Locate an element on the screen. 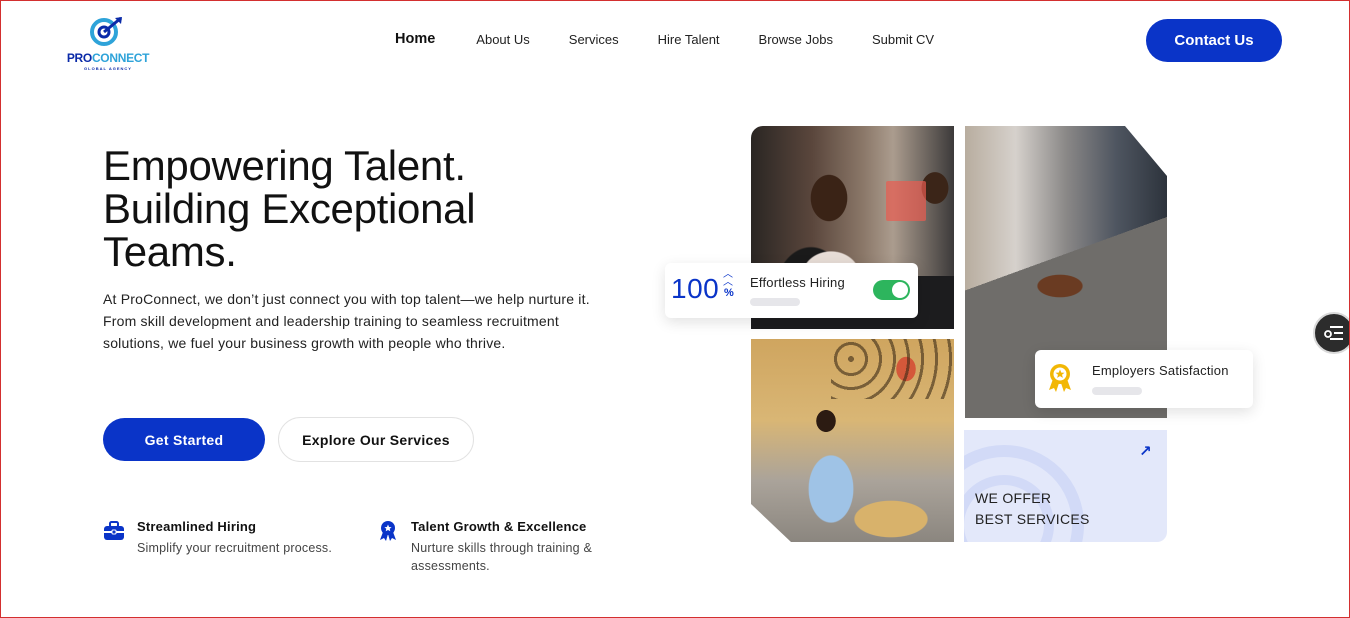 The image size is (1350, 618). nav-home: Home is located at coordinates (415, 39).